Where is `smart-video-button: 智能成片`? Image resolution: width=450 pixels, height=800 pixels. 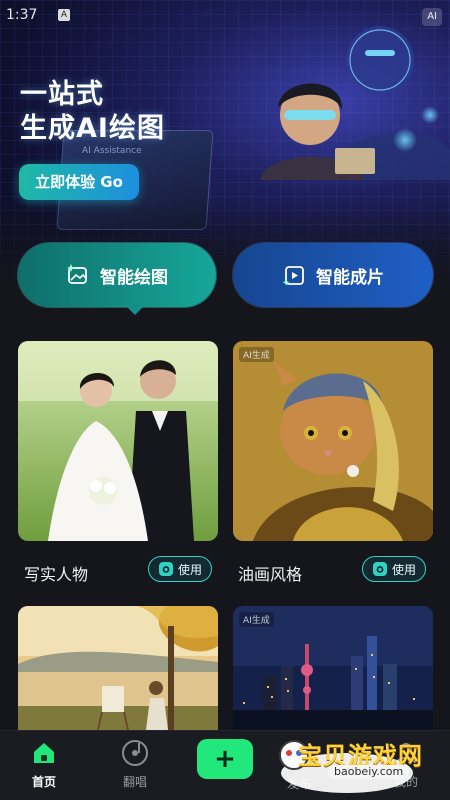
smart-video-button: 智能成片 is located at coordinates (333, 275).